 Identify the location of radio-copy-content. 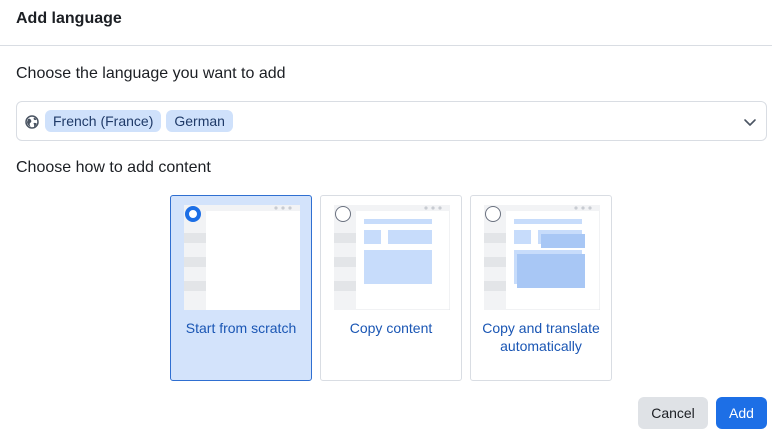
(343, 214).